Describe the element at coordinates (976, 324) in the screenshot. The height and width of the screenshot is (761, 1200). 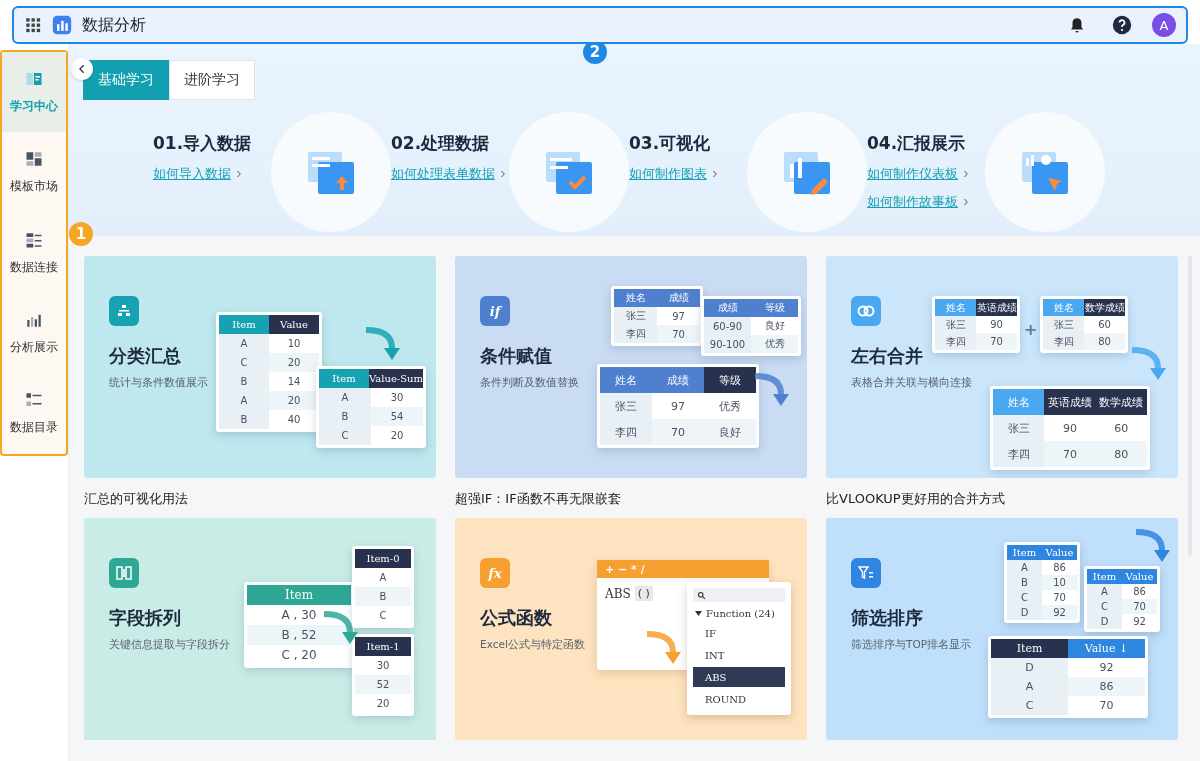
I see `table-illustration: 姓名 英语成绩 张三 90 李四 70` at that location.